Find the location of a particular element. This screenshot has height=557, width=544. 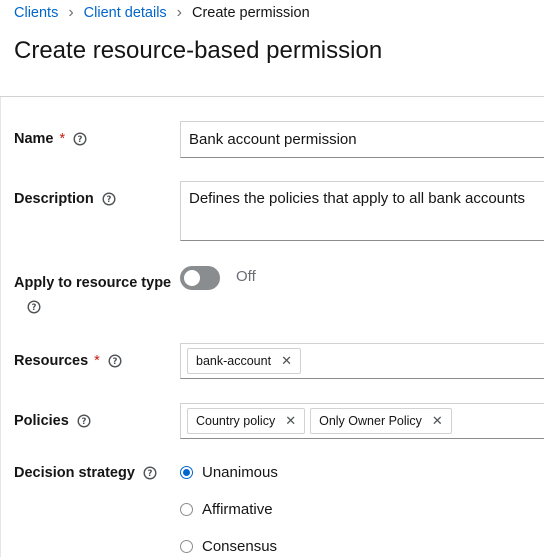

decision-strategy-label-text: Decision strategy is located at coordinates (74, 473).